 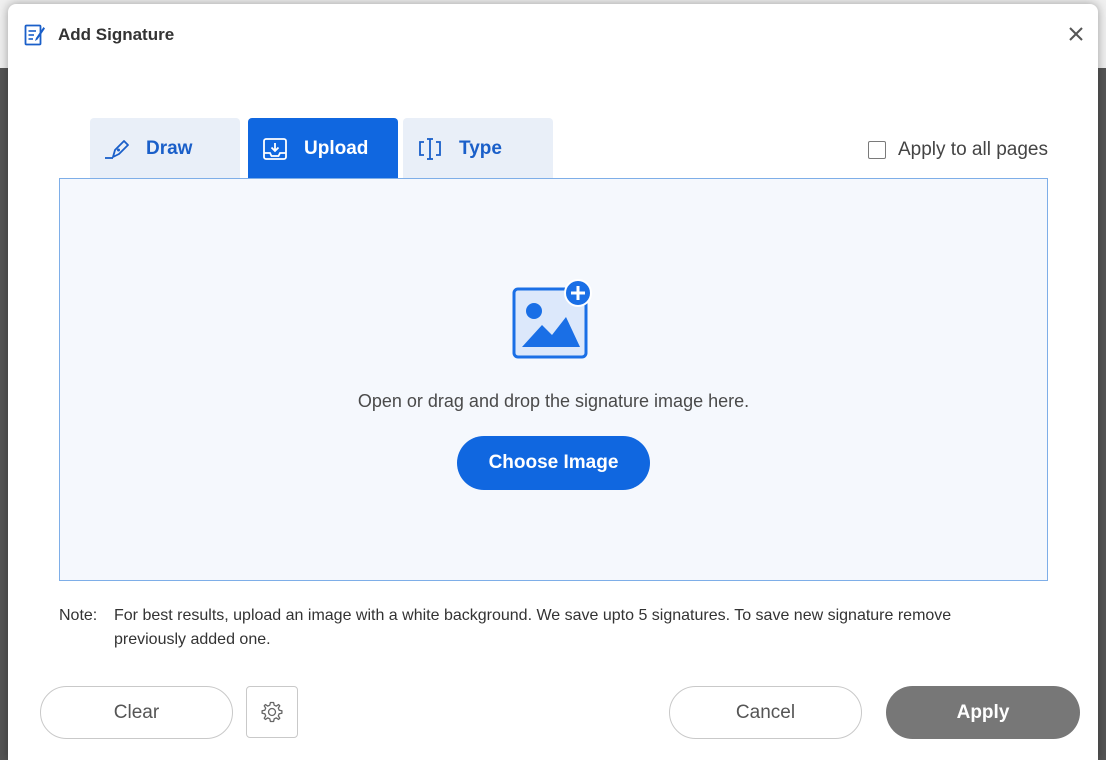 What do you see at coordinates (765, 712) in the screenshot?
I see `cancel-button: Cancel` at bounding box center [765, 712].